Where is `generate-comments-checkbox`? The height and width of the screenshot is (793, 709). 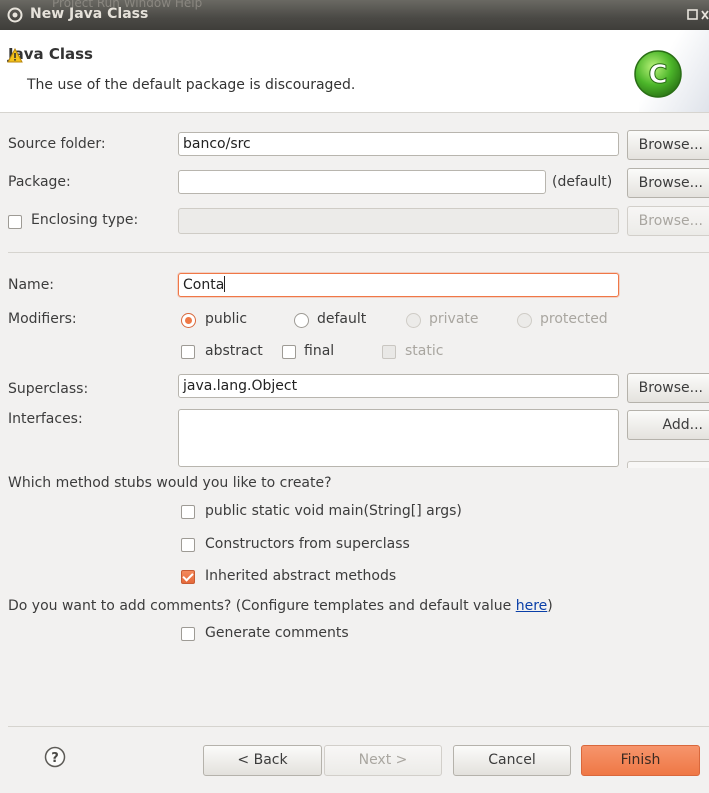 generate-comments-checkbox is located at coordinates (188, 634).